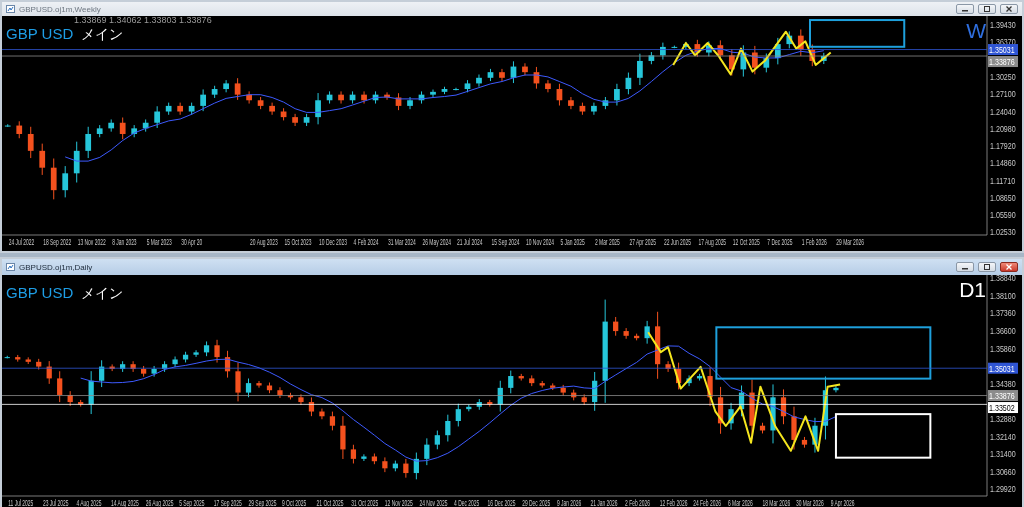 This screenshot has width=1024, height=507. I want to click on price-tag: 1.33502, so click(1003, 407).